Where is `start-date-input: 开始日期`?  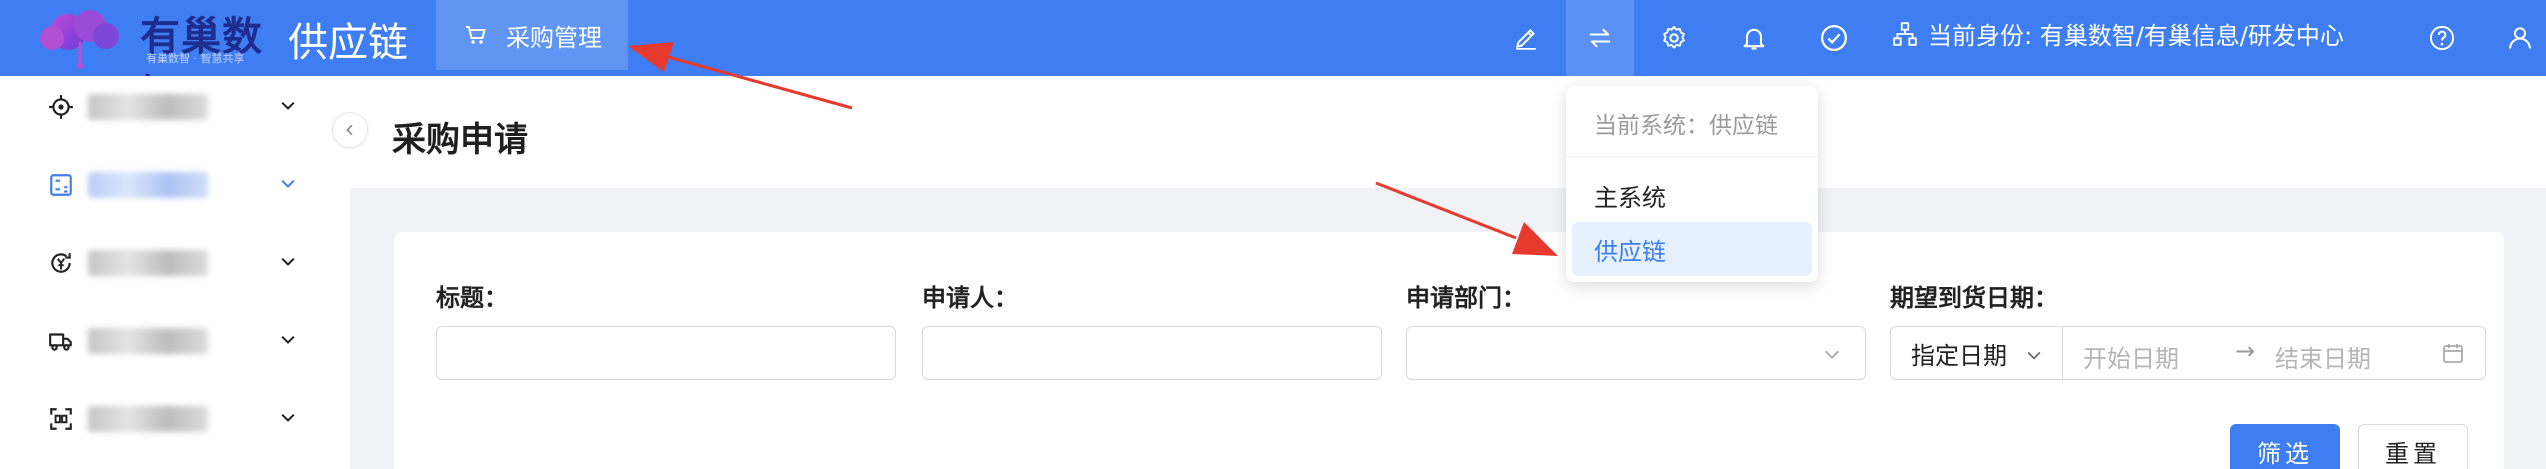
start-date-input: 开始日期 is located at coordinates (2131, 356).